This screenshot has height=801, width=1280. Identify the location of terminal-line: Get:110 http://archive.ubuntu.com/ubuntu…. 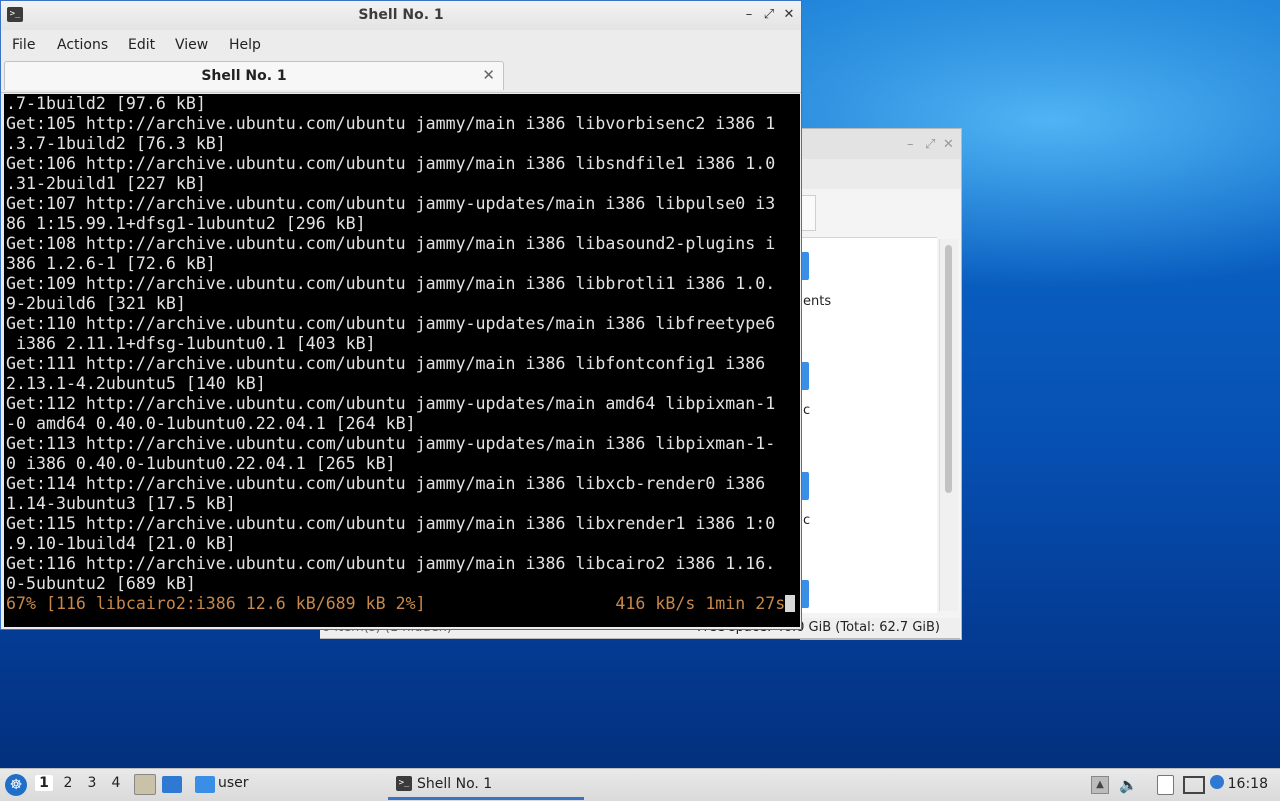
(391, 323).